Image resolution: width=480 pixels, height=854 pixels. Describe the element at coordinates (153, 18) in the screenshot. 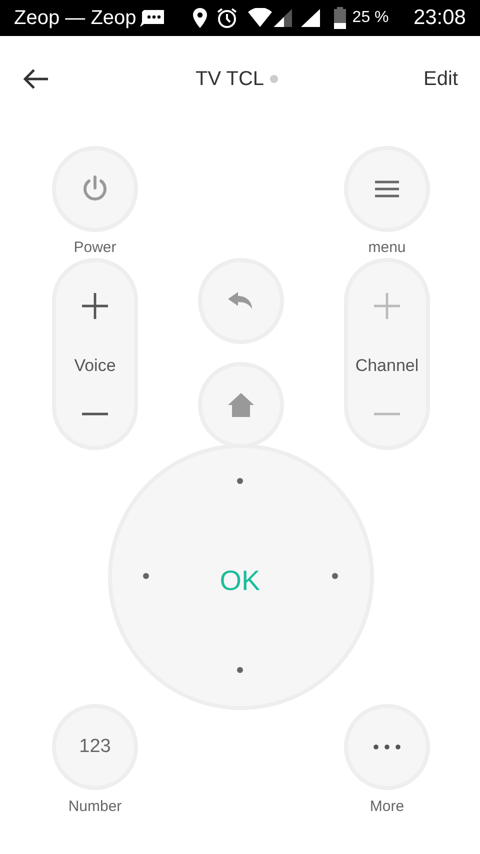

I see `message-icon` at that location.